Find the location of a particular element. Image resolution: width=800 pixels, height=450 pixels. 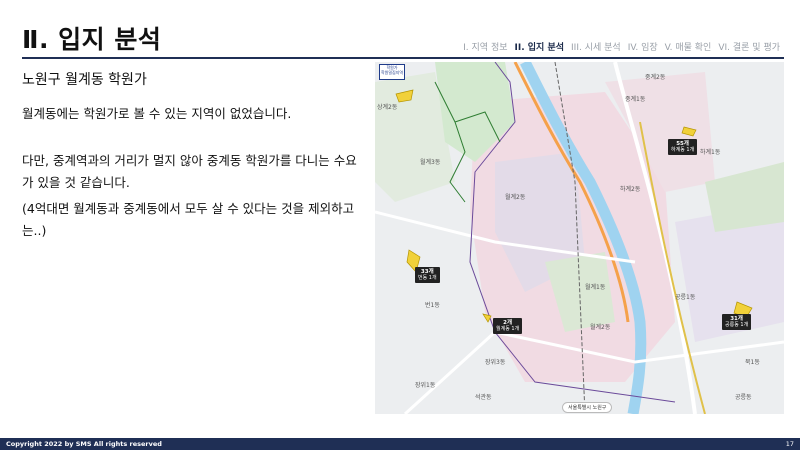

map-label: 월계3동 is located at coordinates (430, 162).